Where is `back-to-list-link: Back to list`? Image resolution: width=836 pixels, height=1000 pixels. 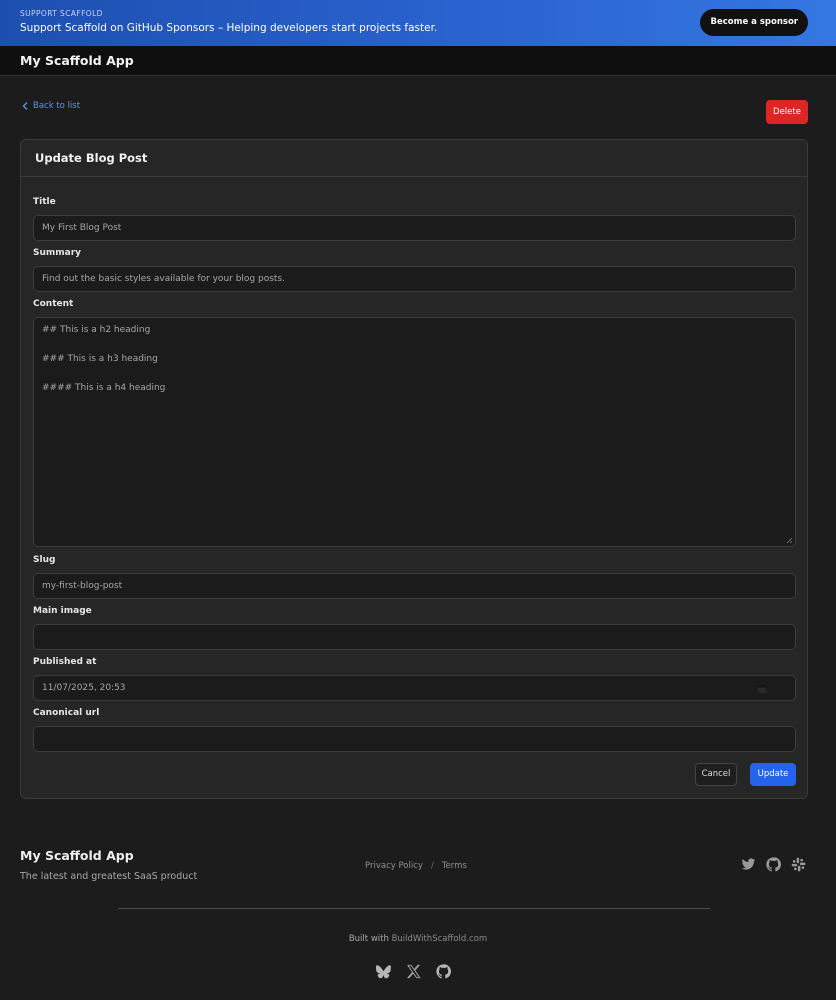
back-to-list-link: Back to list is located at coordinates (51, 106).